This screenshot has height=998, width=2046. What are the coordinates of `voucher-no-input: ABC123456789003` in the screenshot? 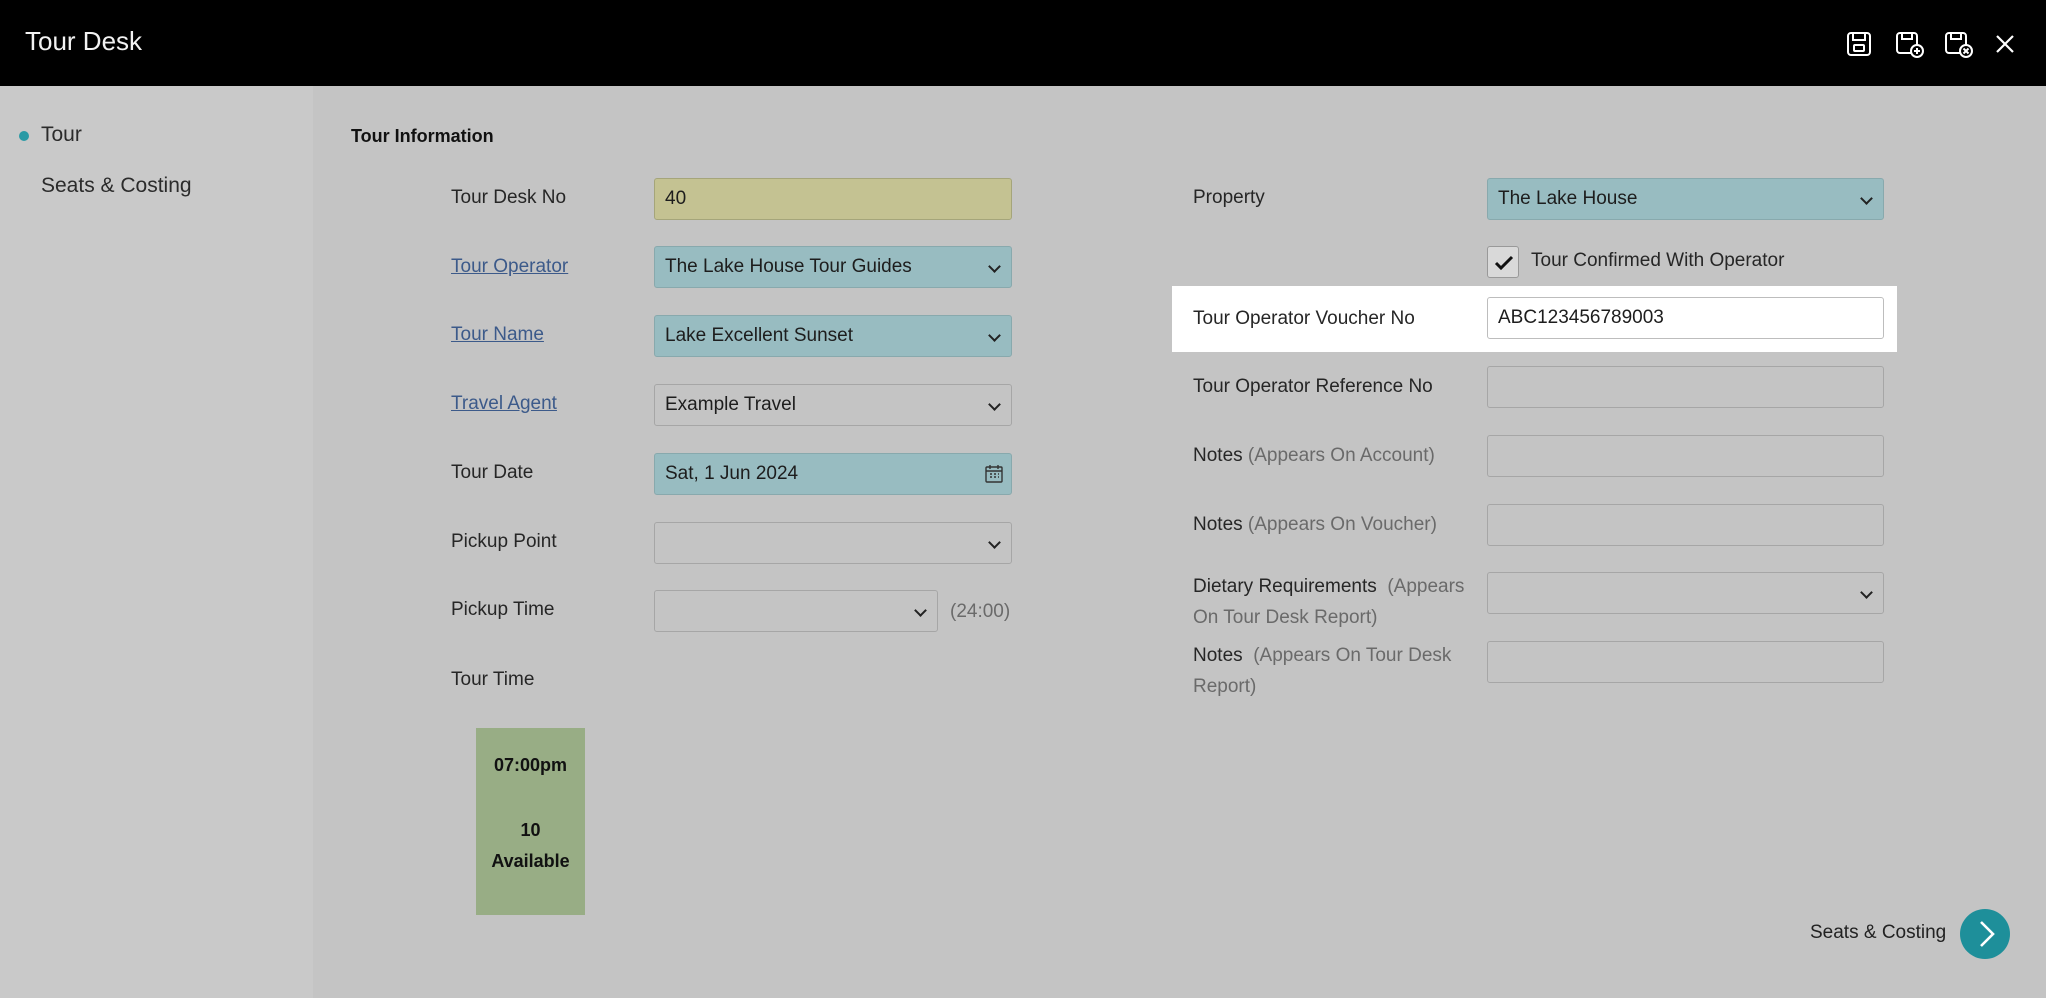 It's located at (1685, 318).